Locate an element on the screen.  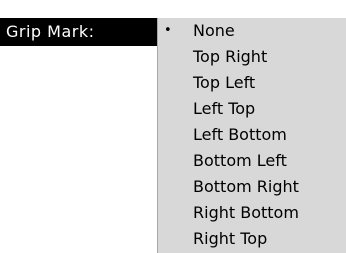
menu-item-label: Bottom Left is located at coordinates (240, 160).